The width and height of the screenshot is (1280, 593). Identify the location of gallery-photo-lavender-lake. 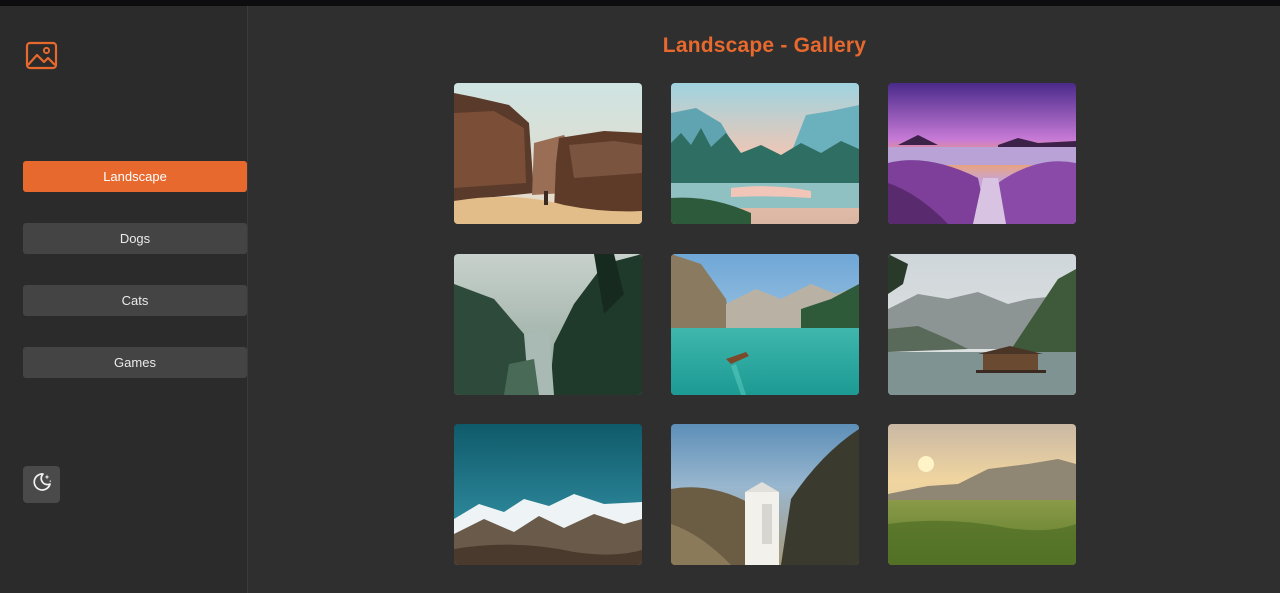
(982, 153).